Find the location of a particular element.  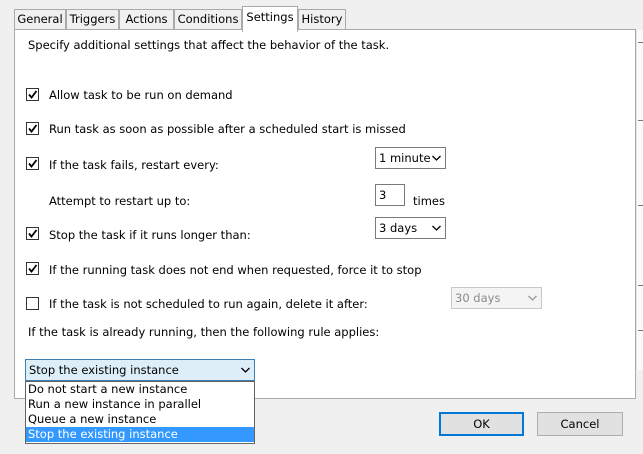

allow-on-demand-label: Allow task to be run on demand is located at coordinates (141, 95).